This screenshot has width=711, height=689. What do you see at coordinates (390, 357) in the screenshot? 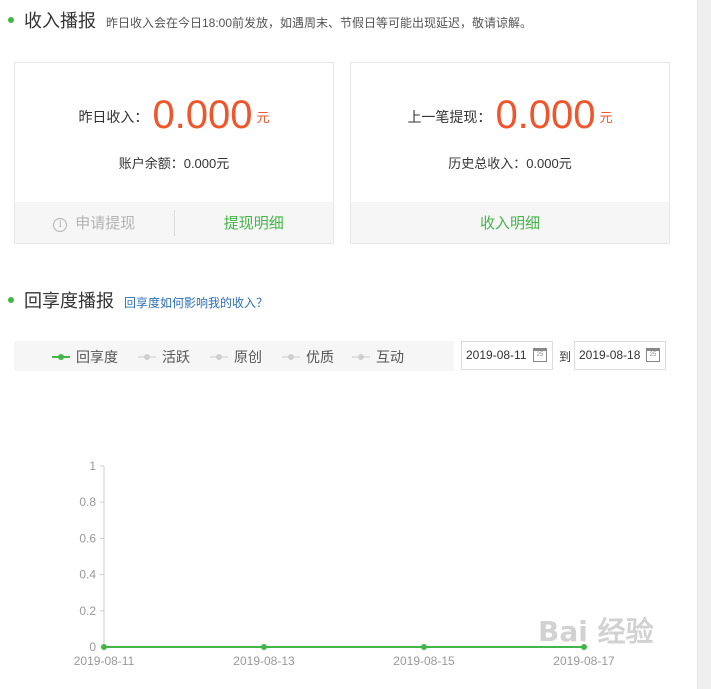
I see `legend-label: 互动` at bounding box center [390, 357].